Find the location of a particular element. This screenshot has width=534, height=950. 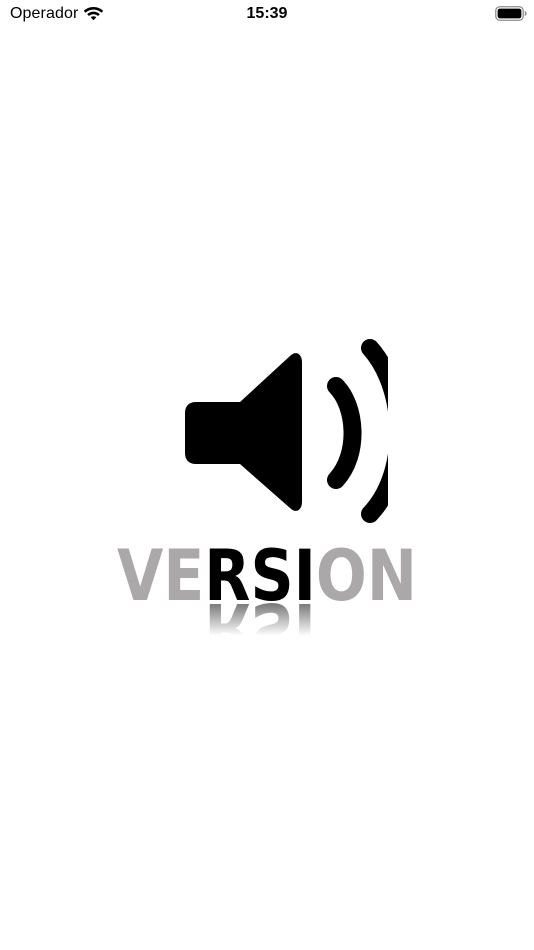

battery-icon is located at coordinates (511, 13).